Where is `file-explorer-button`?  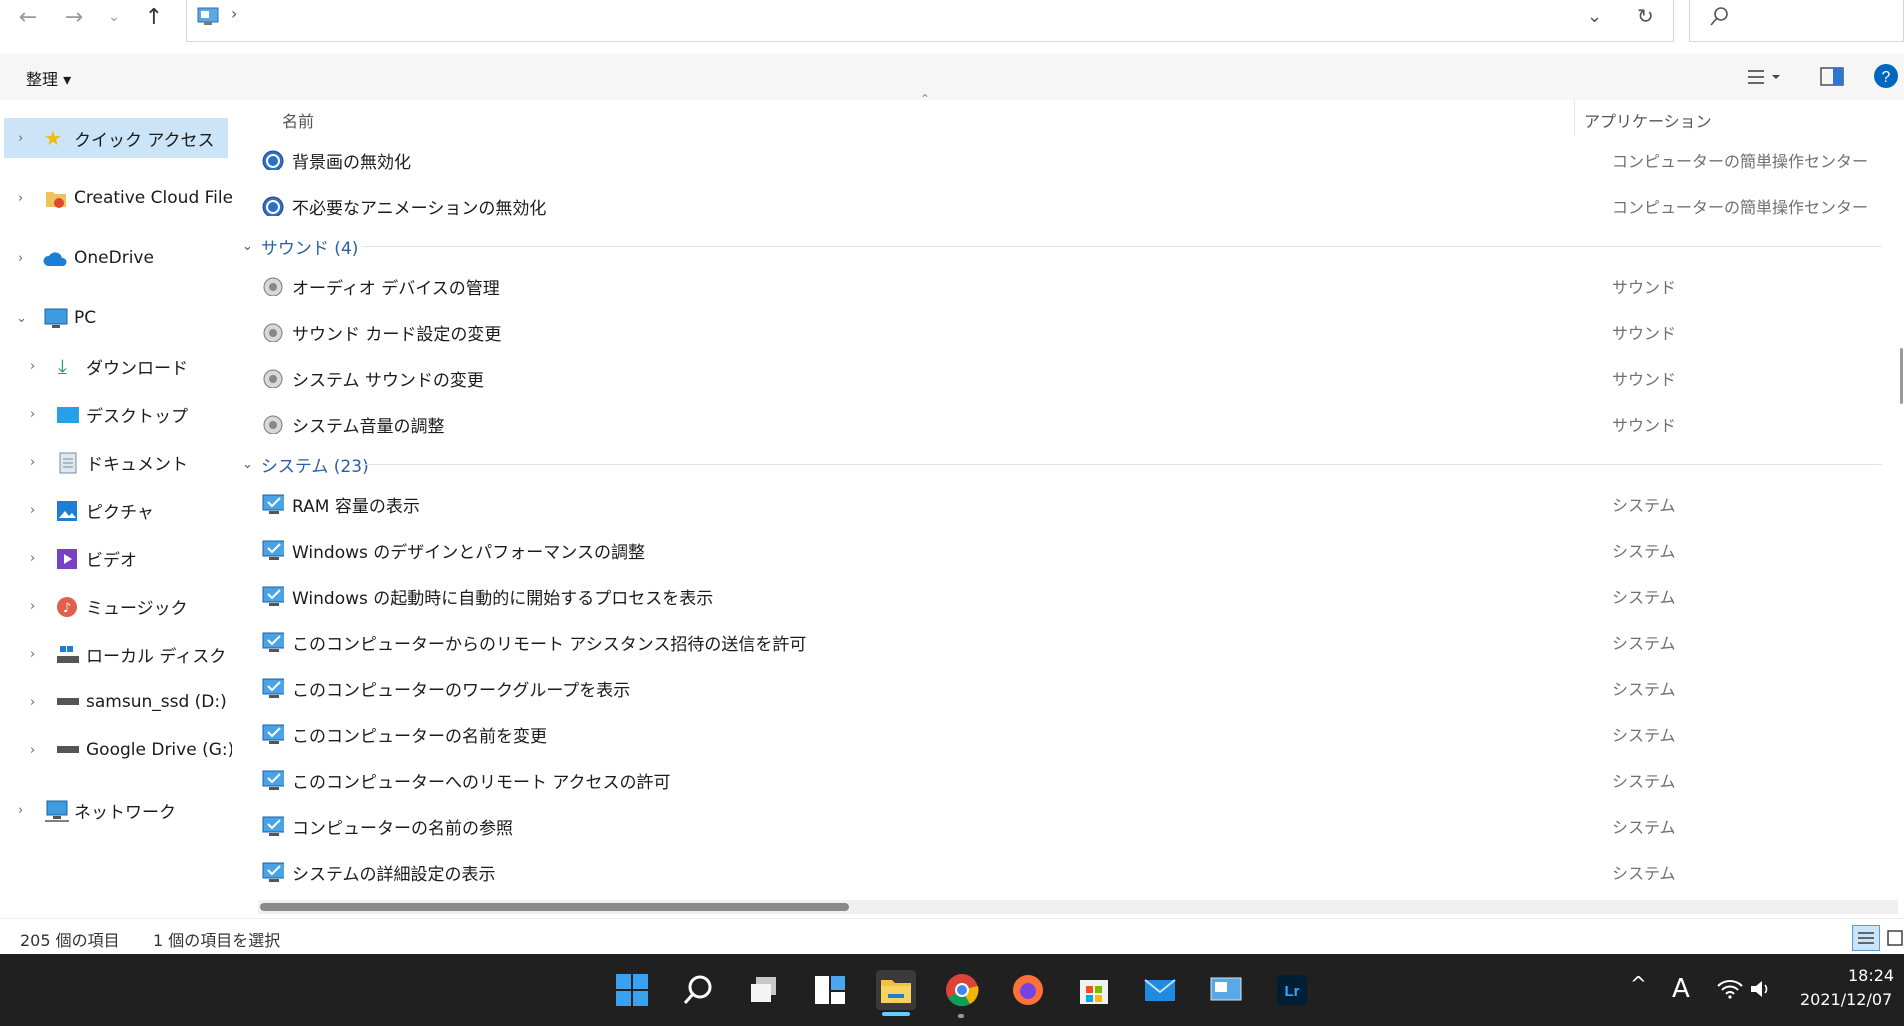
file-explorer-button is located at coordinates (896, 990).